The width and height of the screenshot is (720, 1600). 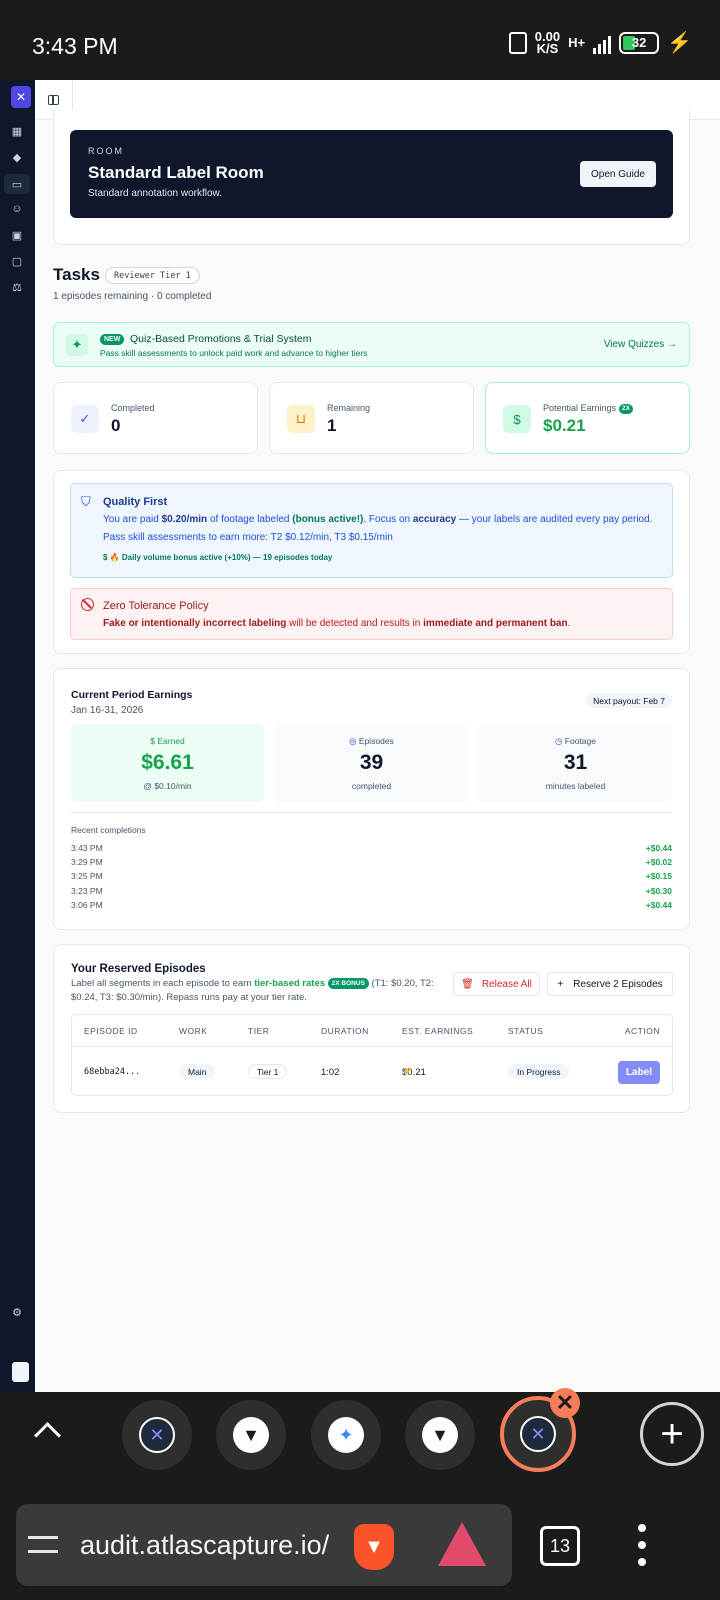 I want to click on new-badge: NEW, so click(x=112, y=339).